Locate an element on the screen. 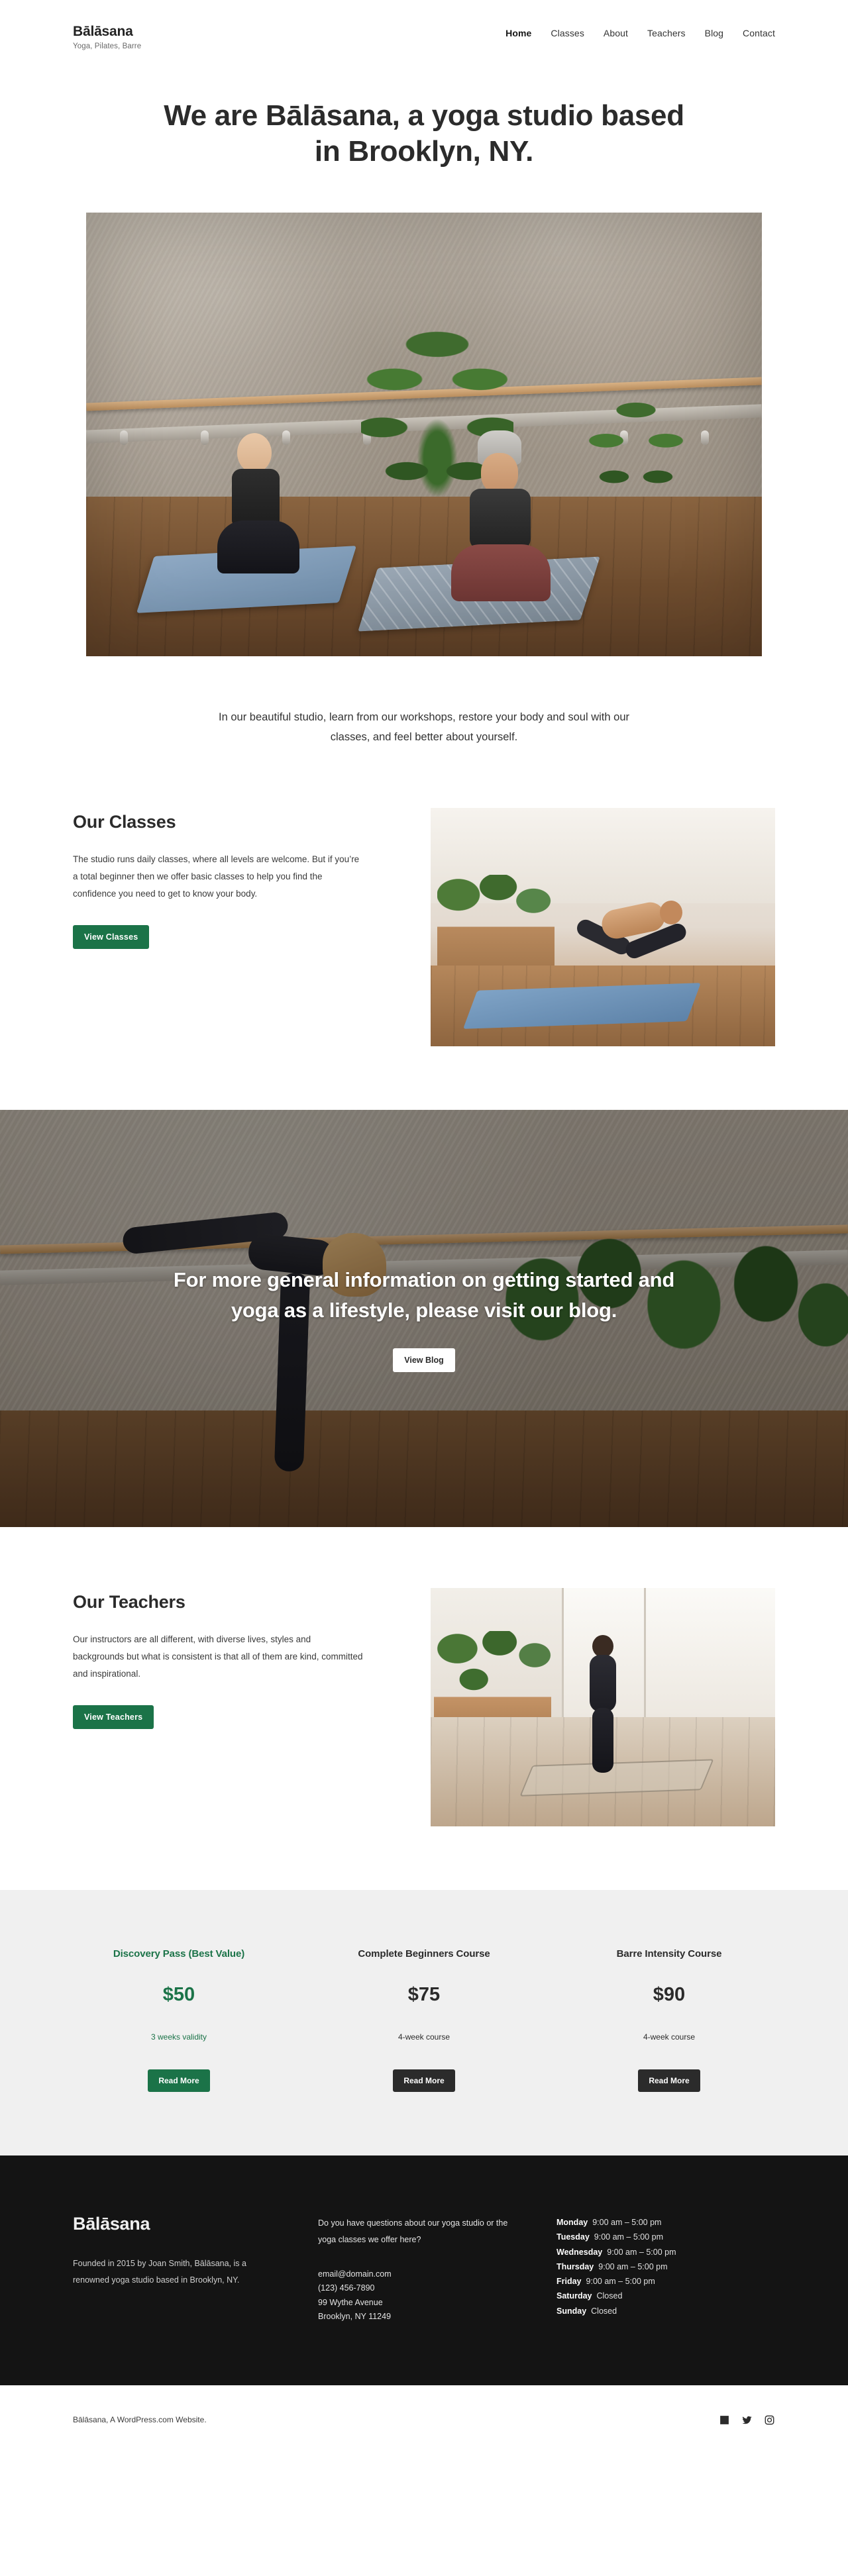  footer-email: email@domain.com is located at coordinates (414, 2274).